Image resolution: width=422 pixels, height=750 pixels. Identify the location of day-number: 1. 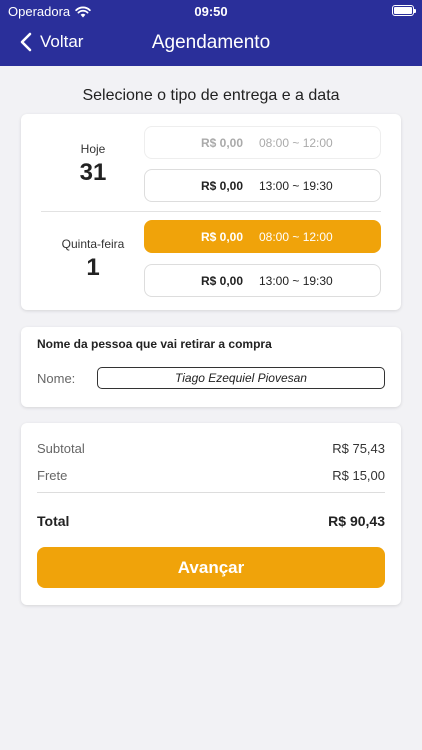
(93, 267).